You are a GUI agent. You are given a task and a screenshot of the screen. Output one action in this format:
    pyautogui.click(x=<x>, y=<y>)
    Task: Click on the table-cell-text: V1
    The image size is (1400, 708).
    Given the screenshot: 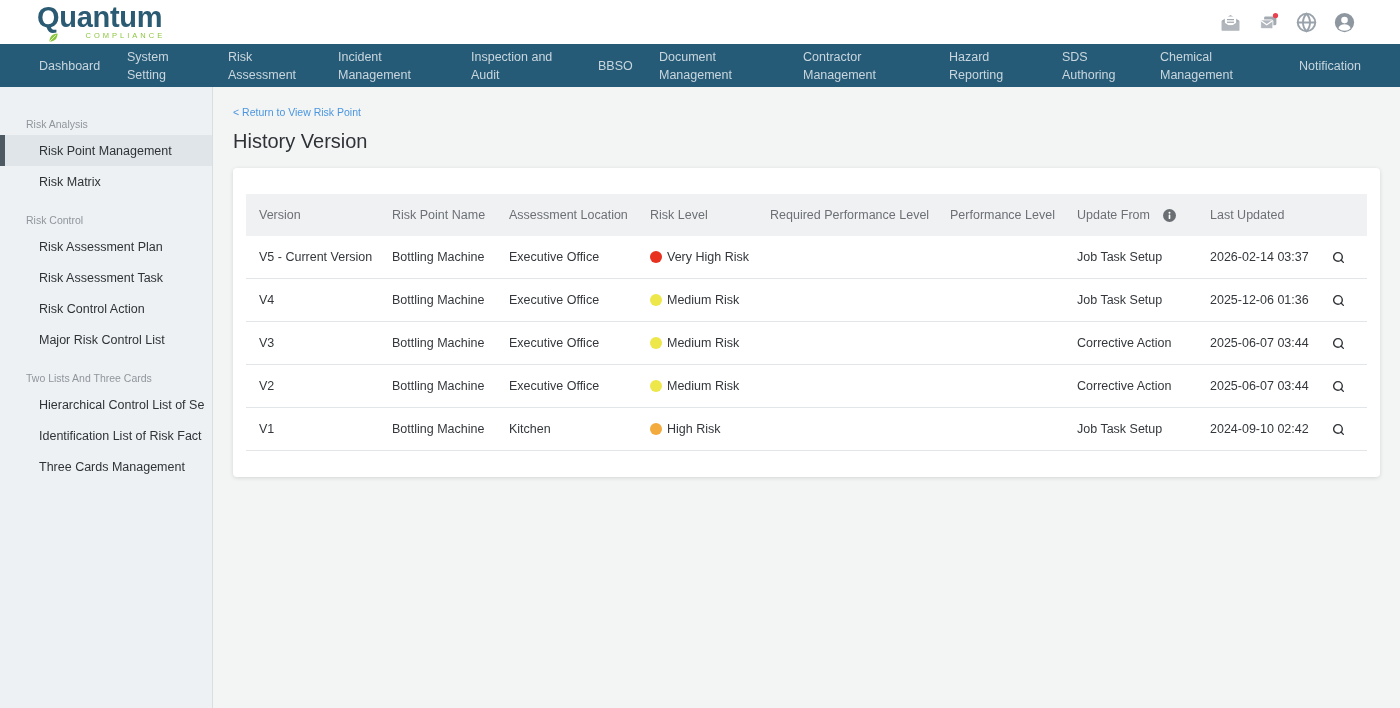 What is the action you would take?
    pyautogui.click(x=266, y=429)
    